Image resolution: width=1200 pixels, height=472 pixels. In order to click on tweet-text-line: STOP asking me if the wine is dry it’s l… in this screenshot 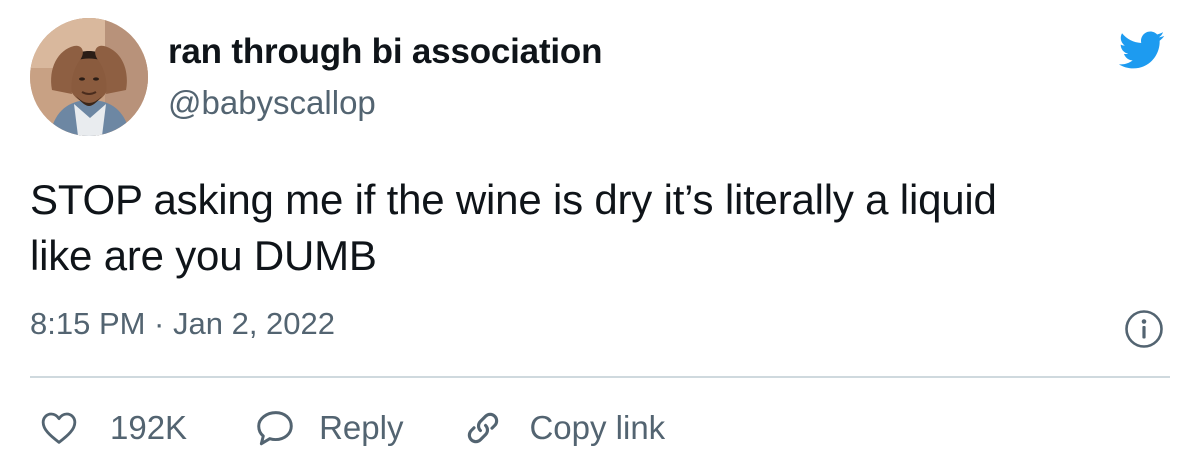, I will do `click(513, 199)`.